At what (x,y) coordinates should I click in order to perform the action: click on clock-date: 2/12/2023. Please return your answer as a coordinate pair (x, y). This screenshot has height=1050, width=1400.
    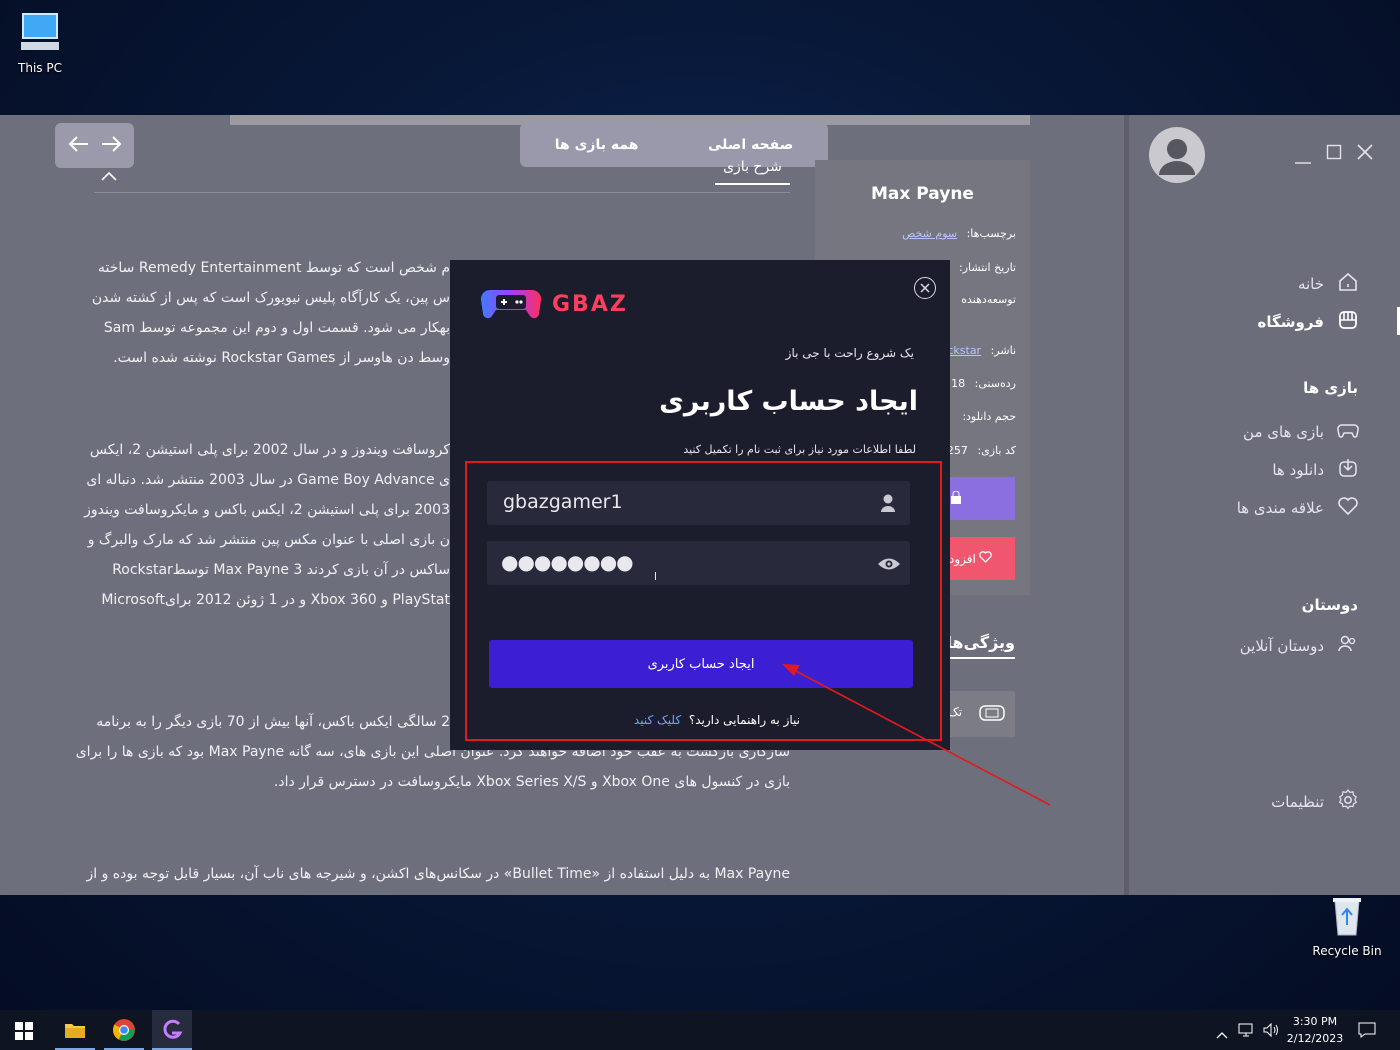
    Looking at the image, I should click on (1315, 1038).